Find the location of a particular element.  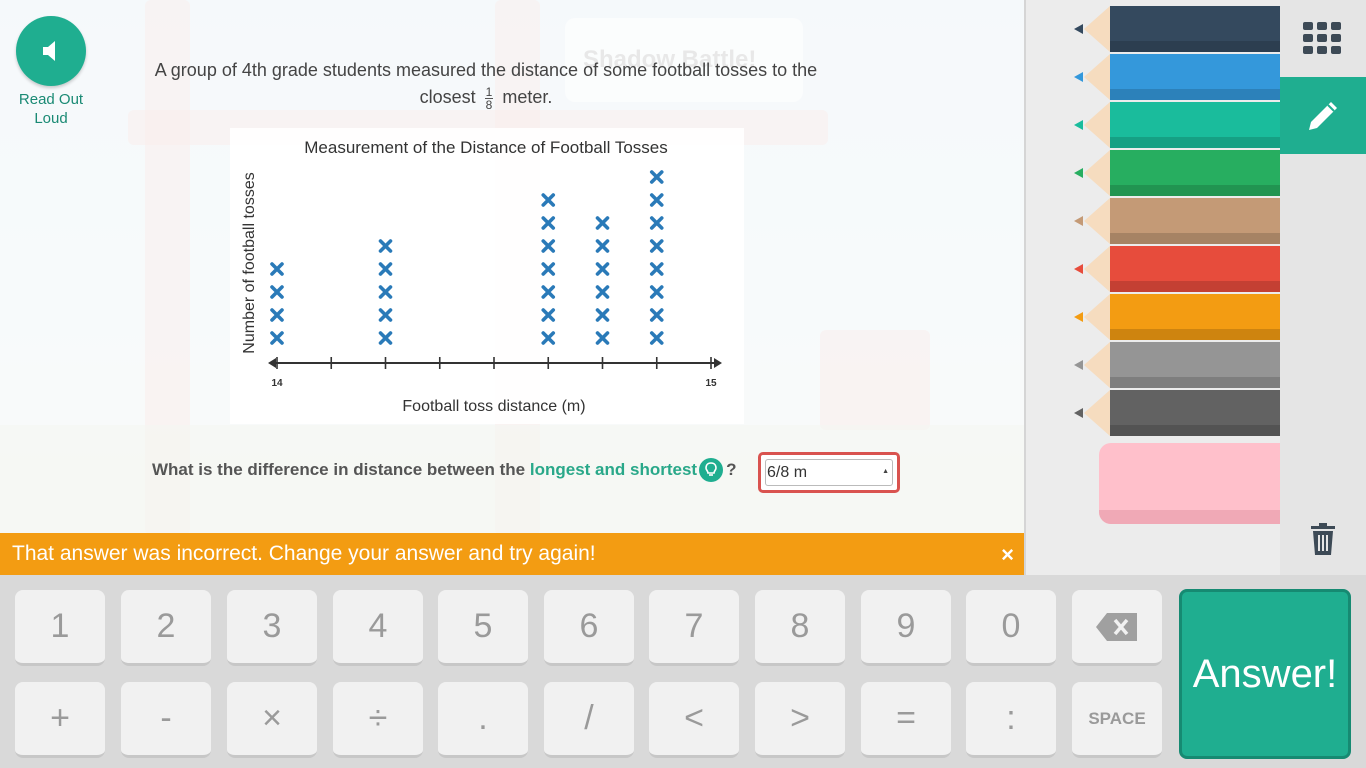

pencil-icon is located at coordinates (1323, 115).